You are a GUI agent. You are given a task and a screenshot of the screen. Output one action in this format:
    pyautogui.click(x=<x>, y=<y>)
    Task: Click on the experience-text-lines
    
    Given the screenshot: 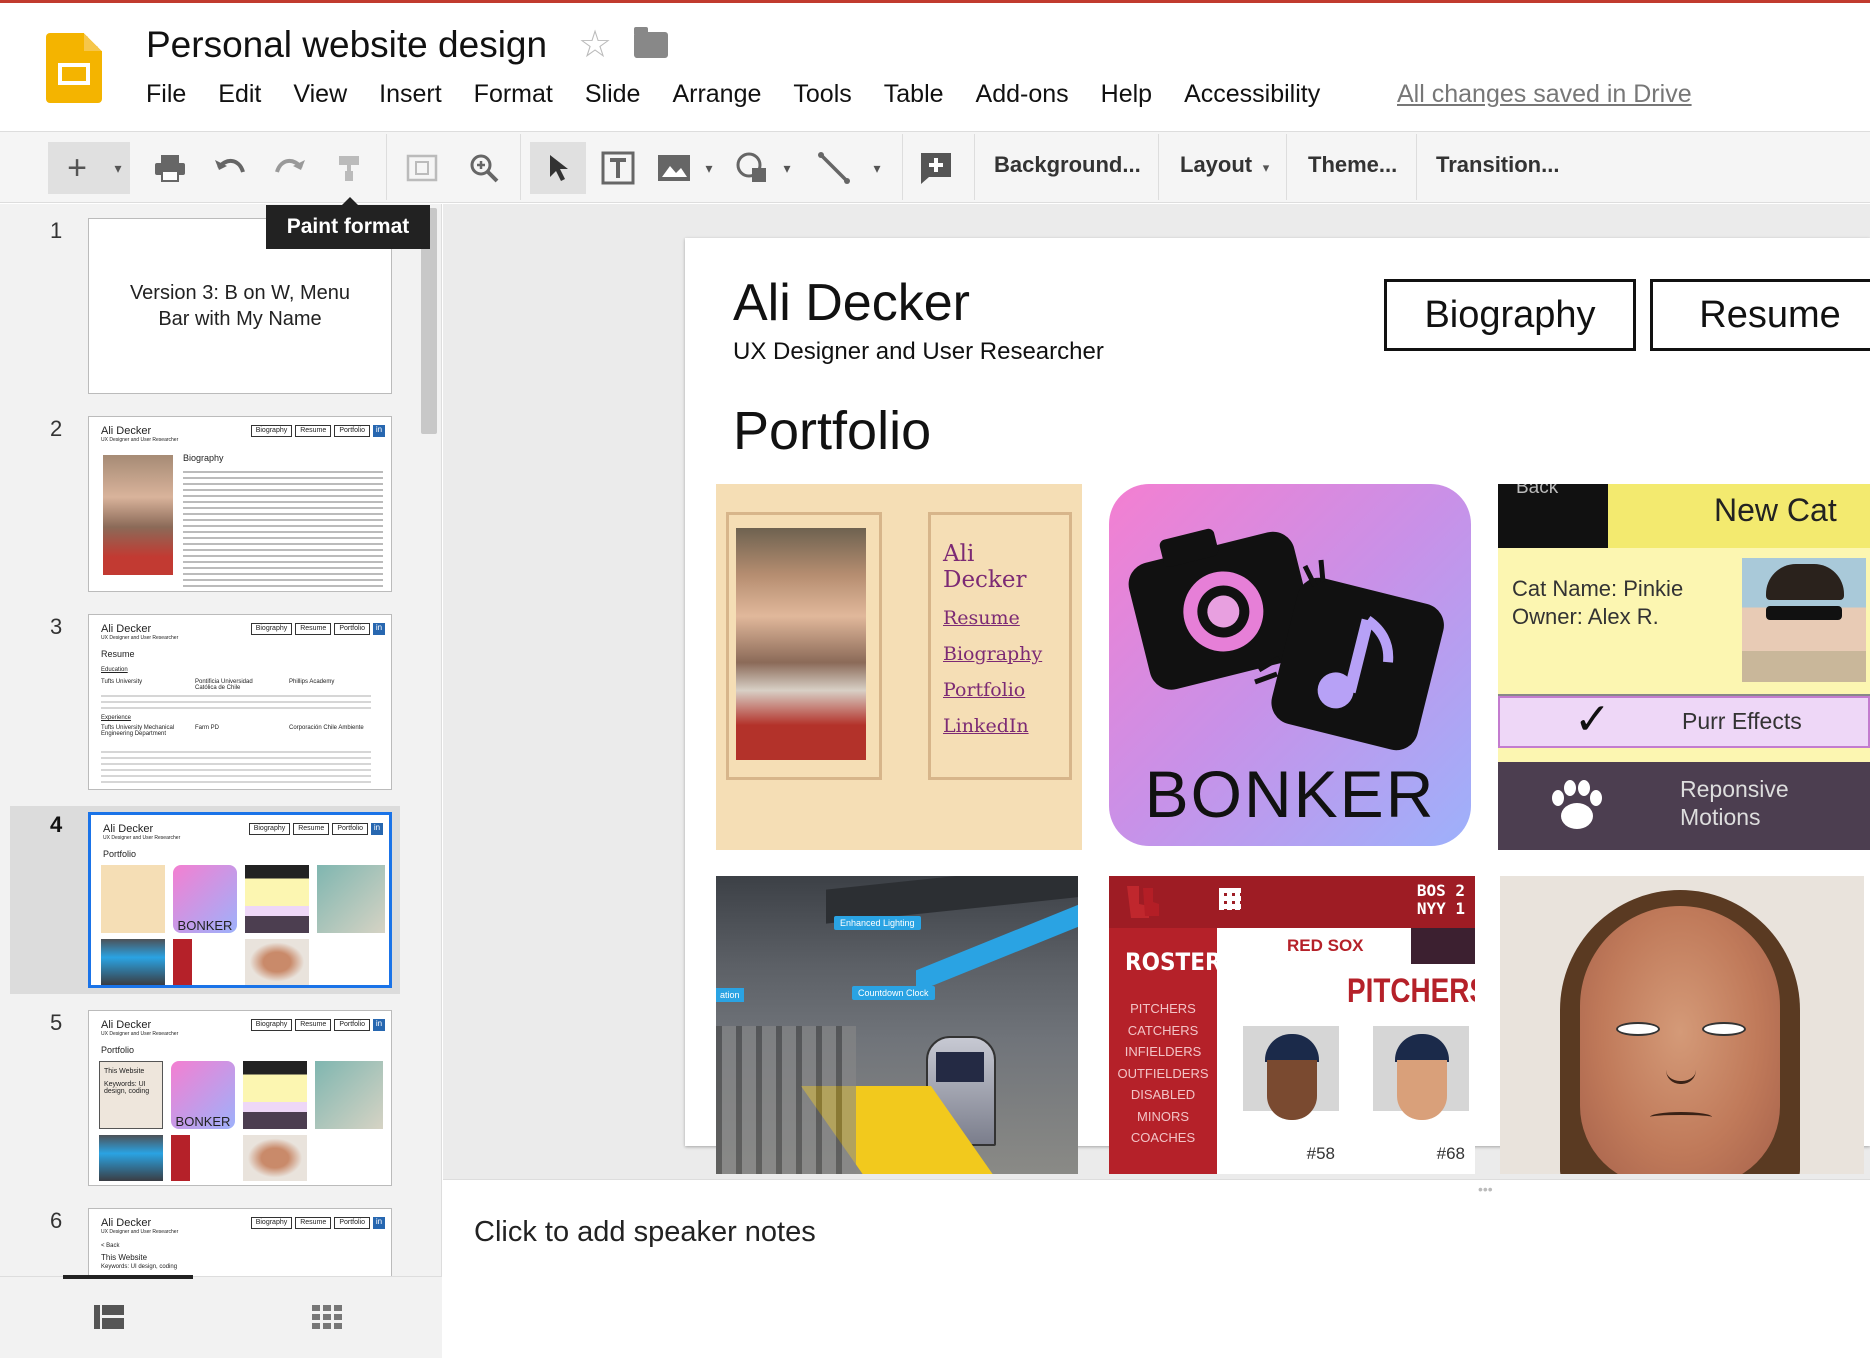 What is the action you would take?
    pyautogui.click(x=236, y=767)
    